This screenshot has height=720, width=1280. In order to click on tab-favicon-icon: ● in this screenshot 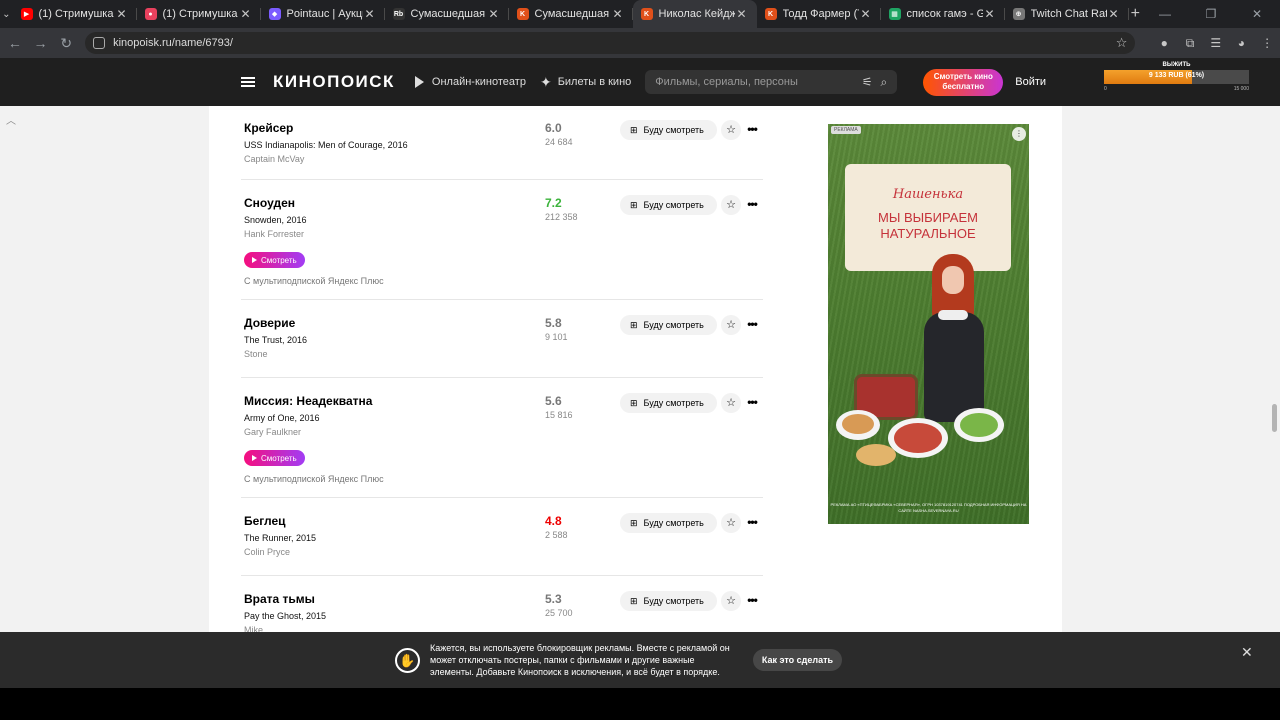, I will do `click(150, 14)`.